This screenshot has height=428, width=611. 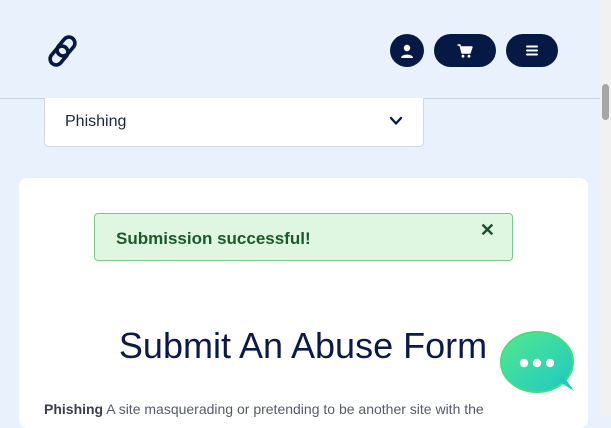 I want to click on user-account-button, so click(x=407, y=50).